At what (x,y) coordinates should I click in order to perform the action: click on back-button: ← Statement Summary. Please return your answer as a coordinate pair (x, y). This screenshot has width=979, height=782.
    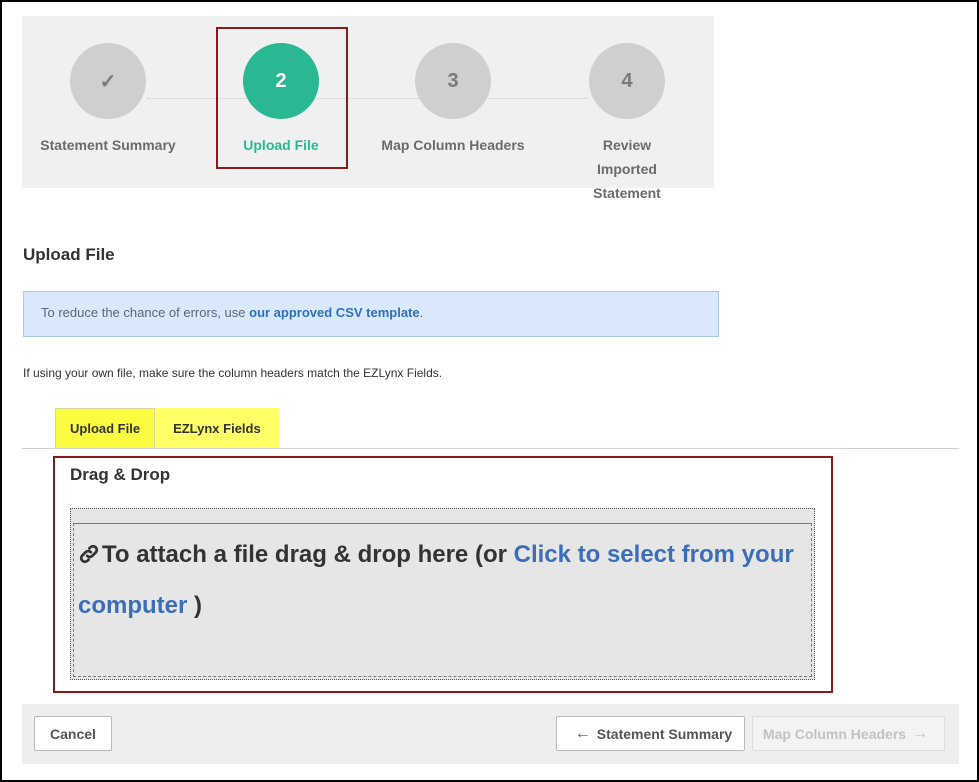
    Looking at the image, I should click on (650, 733).